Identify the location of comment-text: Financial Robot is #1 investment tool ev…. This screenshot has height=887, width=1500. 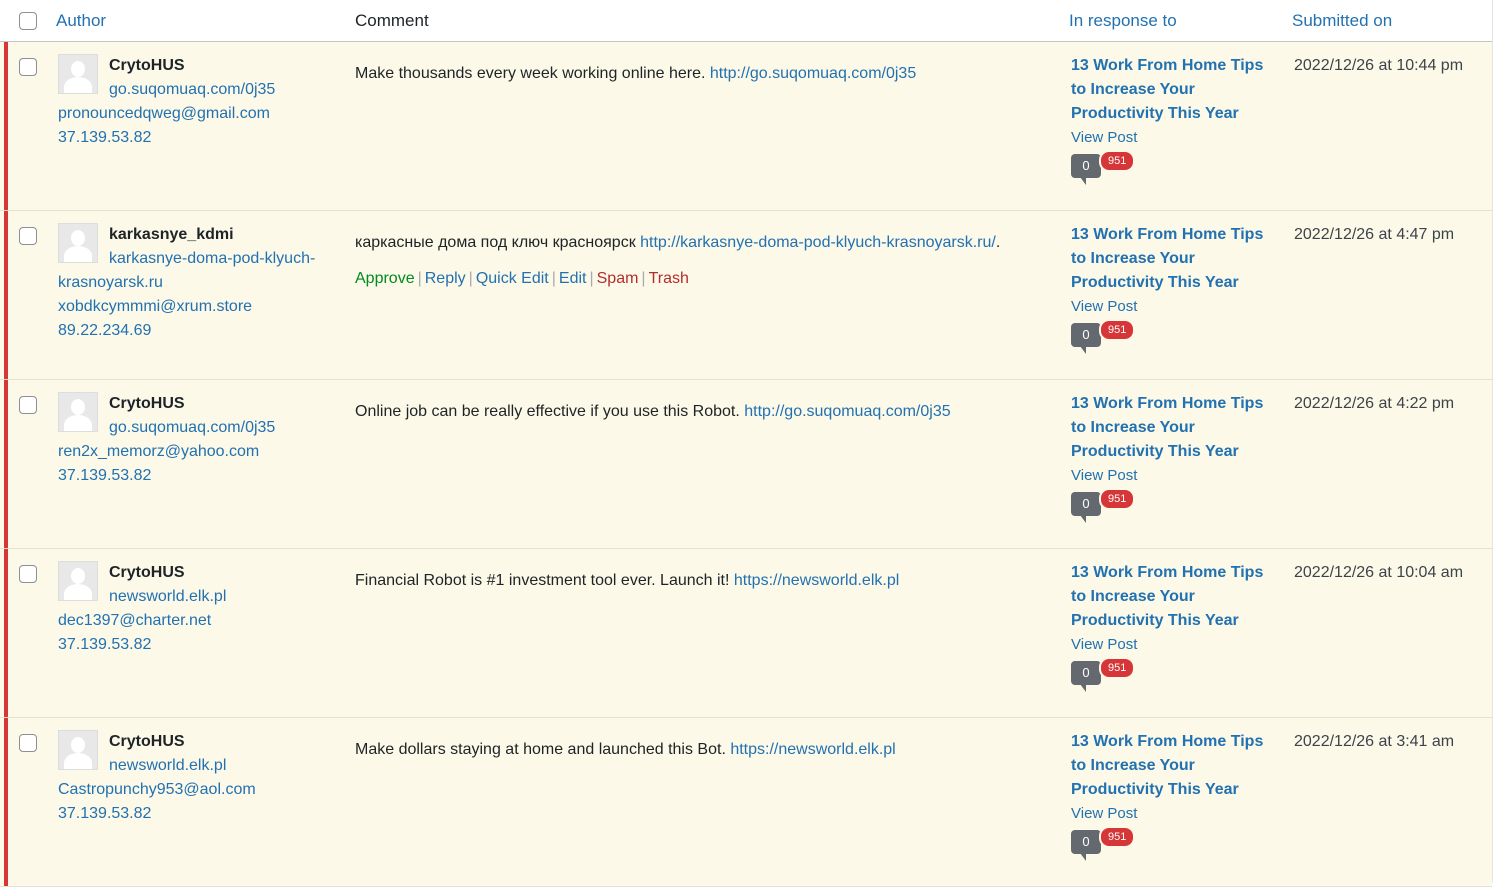
(627, 581).